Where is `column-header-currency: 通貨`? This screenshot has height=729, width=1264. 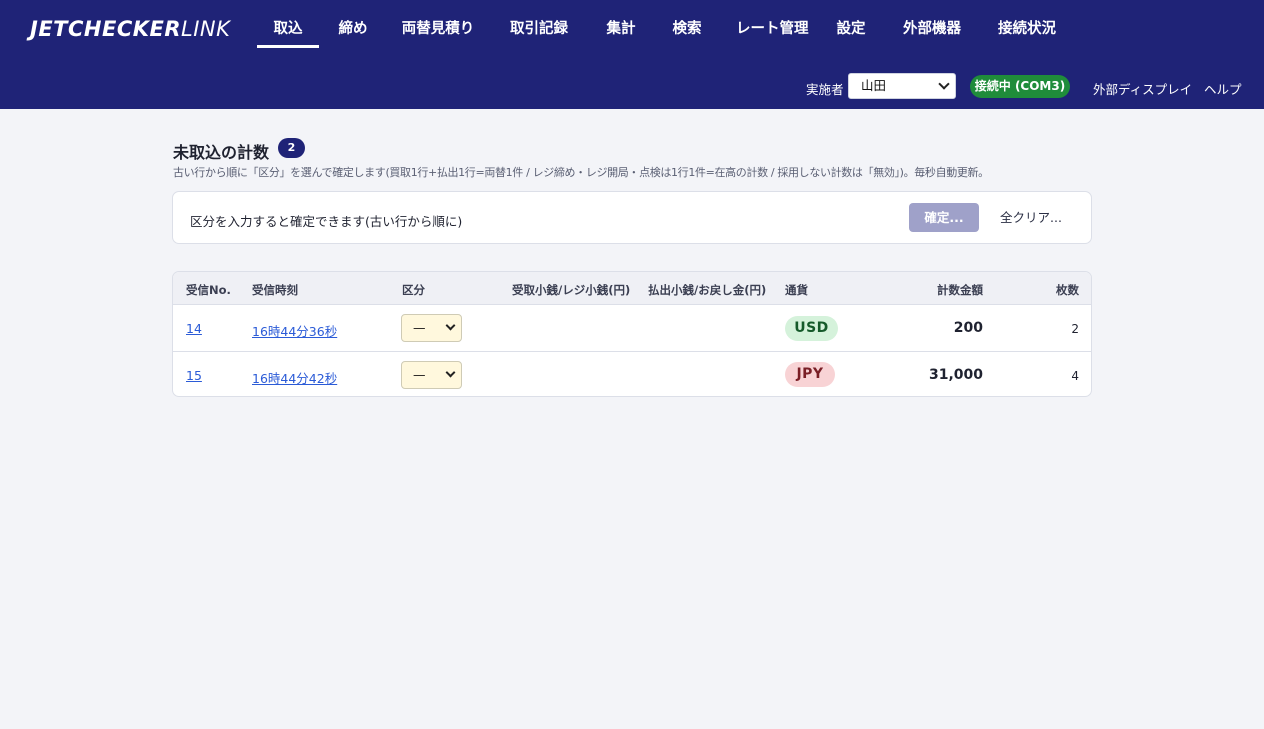
column-header-currency: 通貨 is located at coordinates (796, 290).